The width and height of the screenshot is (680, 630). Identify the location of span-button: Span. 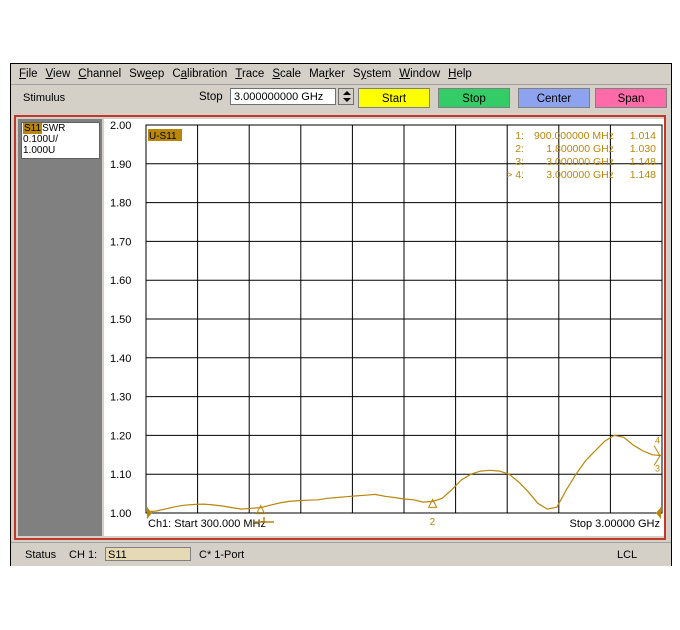
(631, 98).